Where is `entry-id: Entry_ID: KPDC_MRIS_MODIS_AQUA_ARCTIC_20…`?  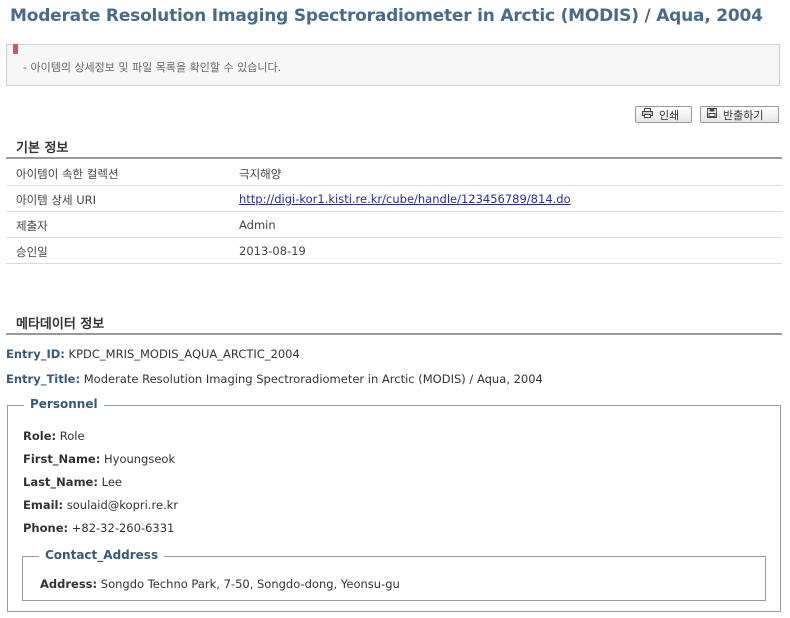 entry-id: Entry_ID: KPDC_MRIS_MODIS_AQUA_ARCTIC_20… is located at coordinates (153, 354).